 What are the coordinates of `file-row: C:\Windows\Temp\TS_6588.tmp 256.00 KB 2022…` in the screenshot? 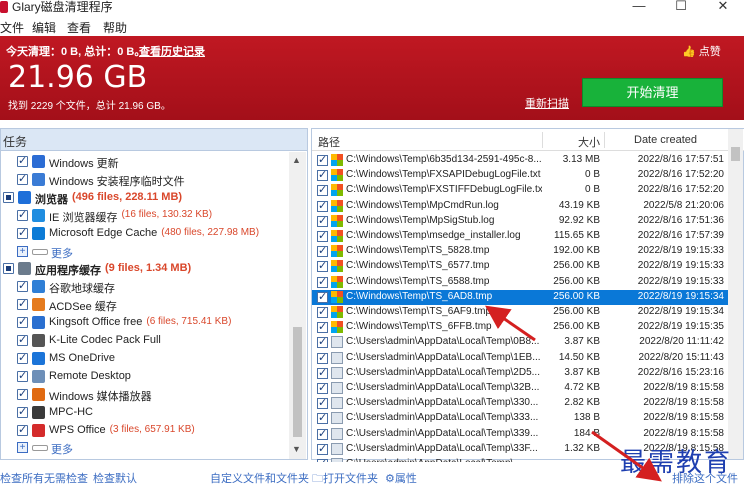 It's located at (520, 282).